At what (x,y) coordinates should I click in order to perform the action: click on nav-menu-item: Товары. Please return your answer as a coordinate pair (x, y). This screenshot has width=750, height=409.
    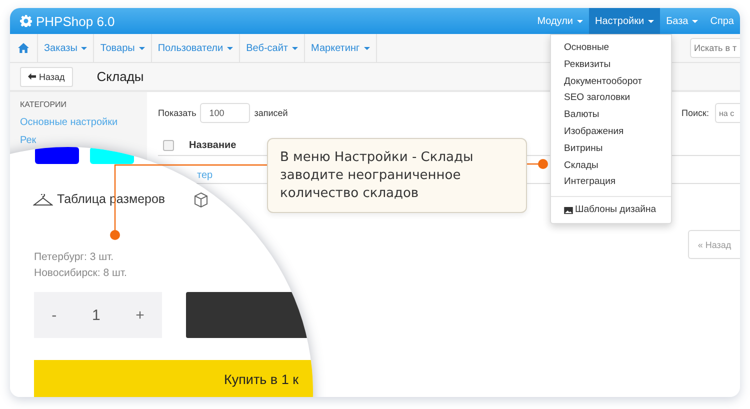
    Looking at the image, I should click on (123, 48).